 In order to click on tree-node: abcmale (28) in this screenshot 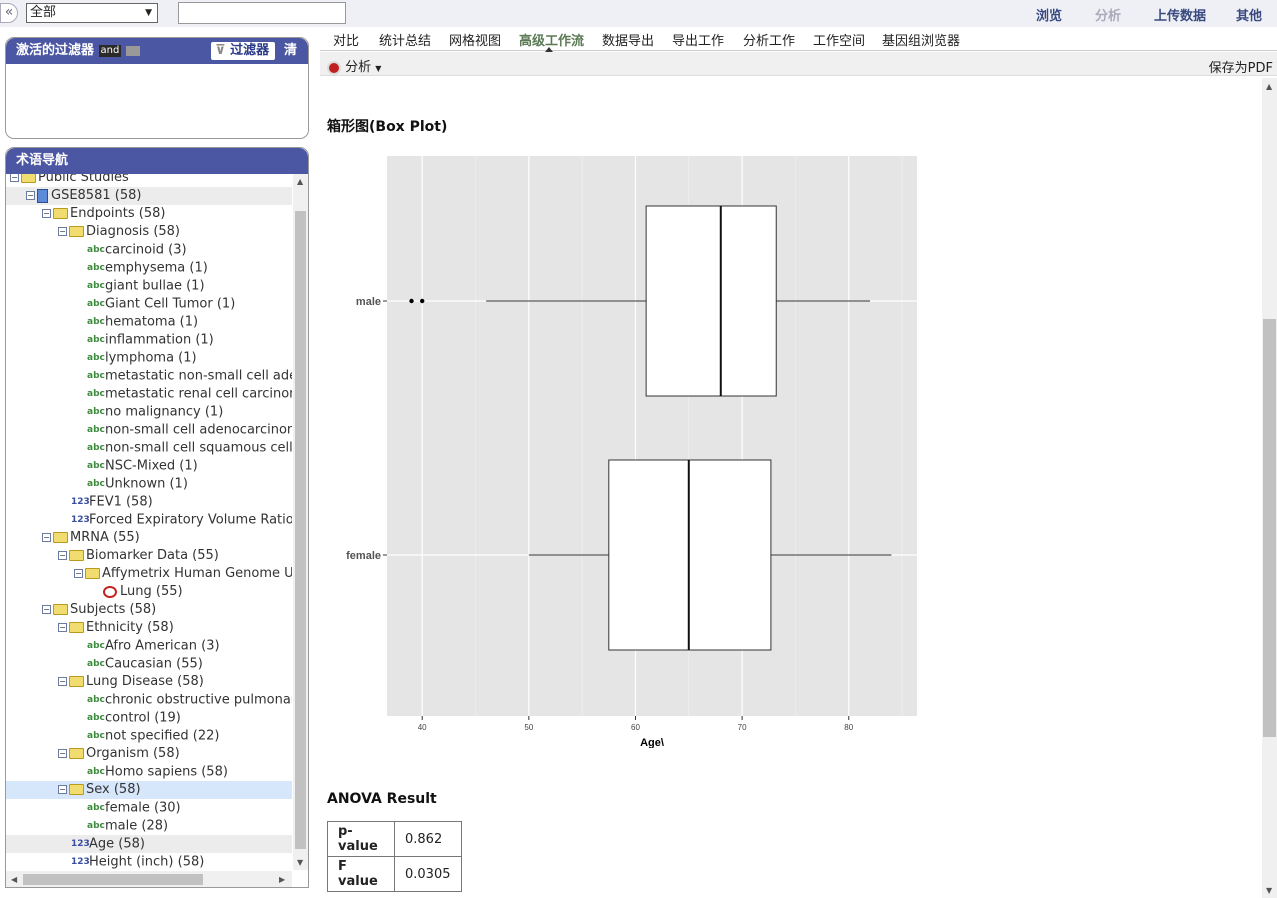, I will do `click(149, 826)`.